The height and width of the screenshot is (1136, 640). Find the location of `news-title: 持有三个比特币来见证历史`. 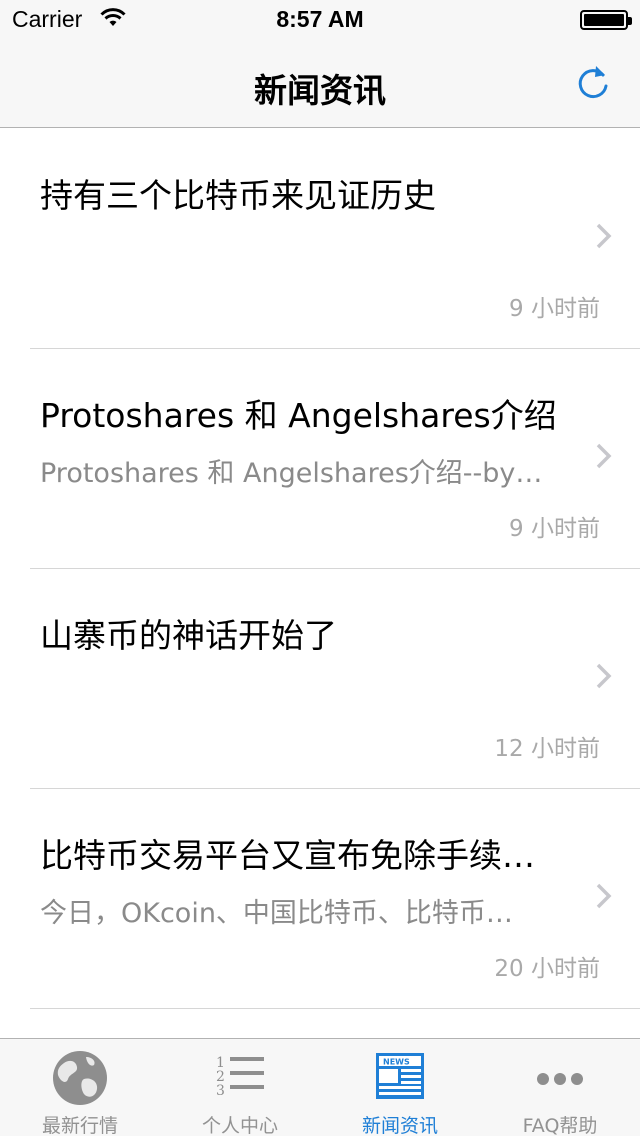

news-title: 持有三个比特币来见证历史 is located at coordinates (238, 195).